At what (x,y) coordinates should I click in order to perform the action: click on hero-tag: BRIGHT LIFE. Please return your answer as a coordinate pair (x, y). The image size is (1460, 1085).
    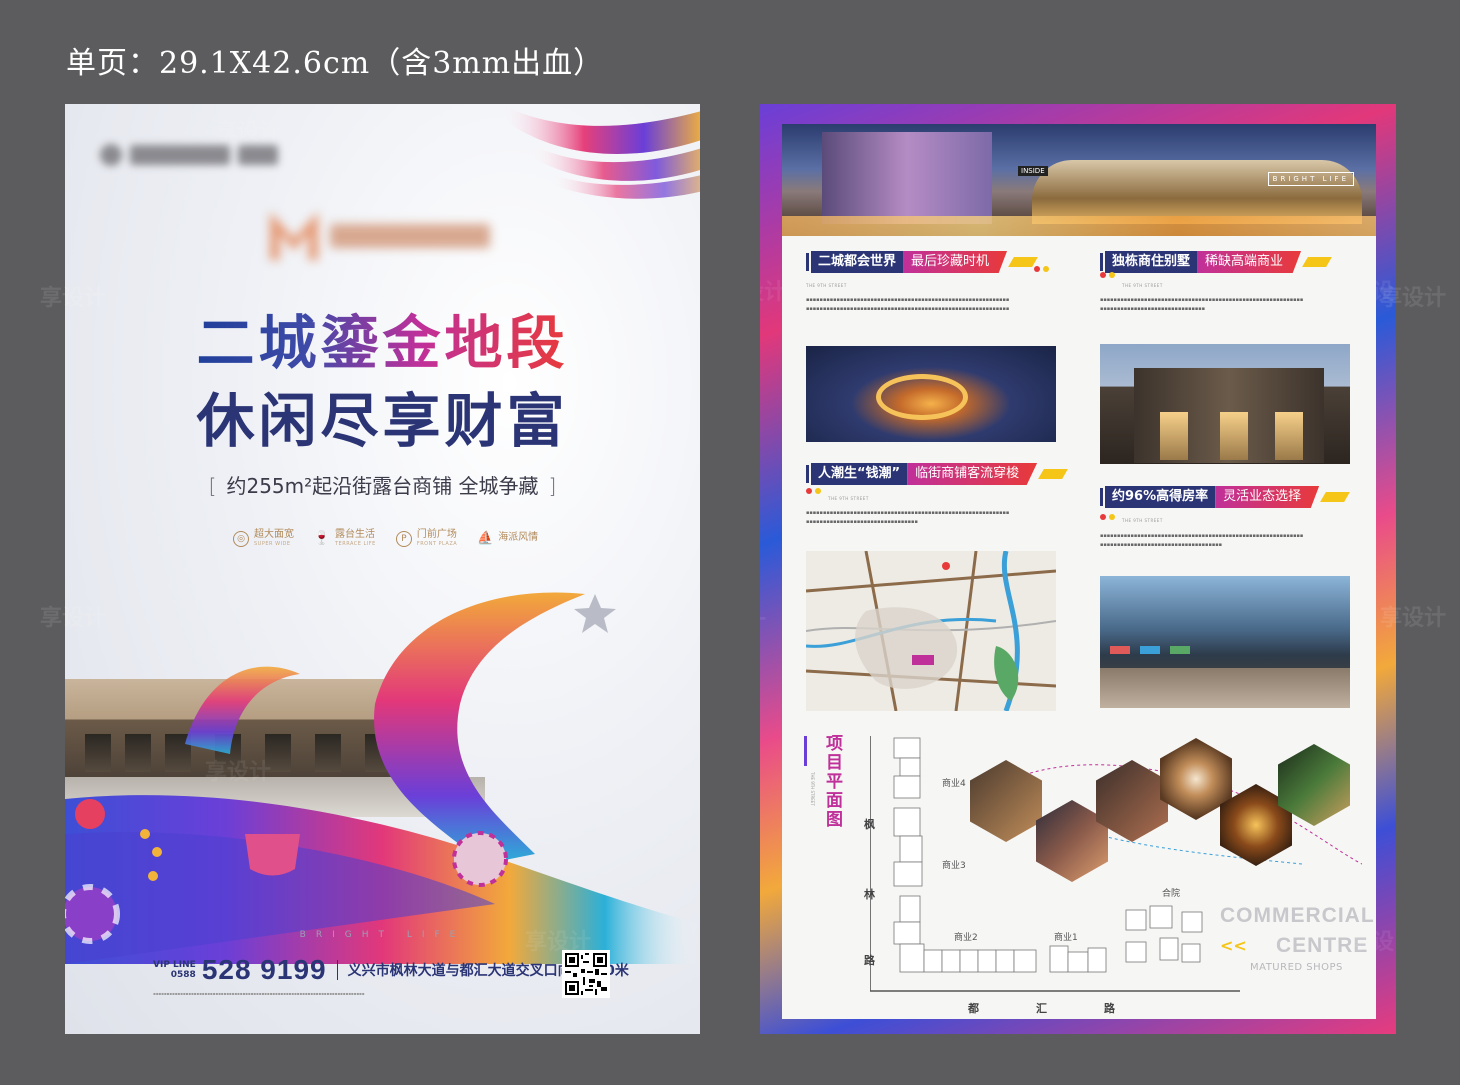
    Looking at the image, I should click on (1310, 179).